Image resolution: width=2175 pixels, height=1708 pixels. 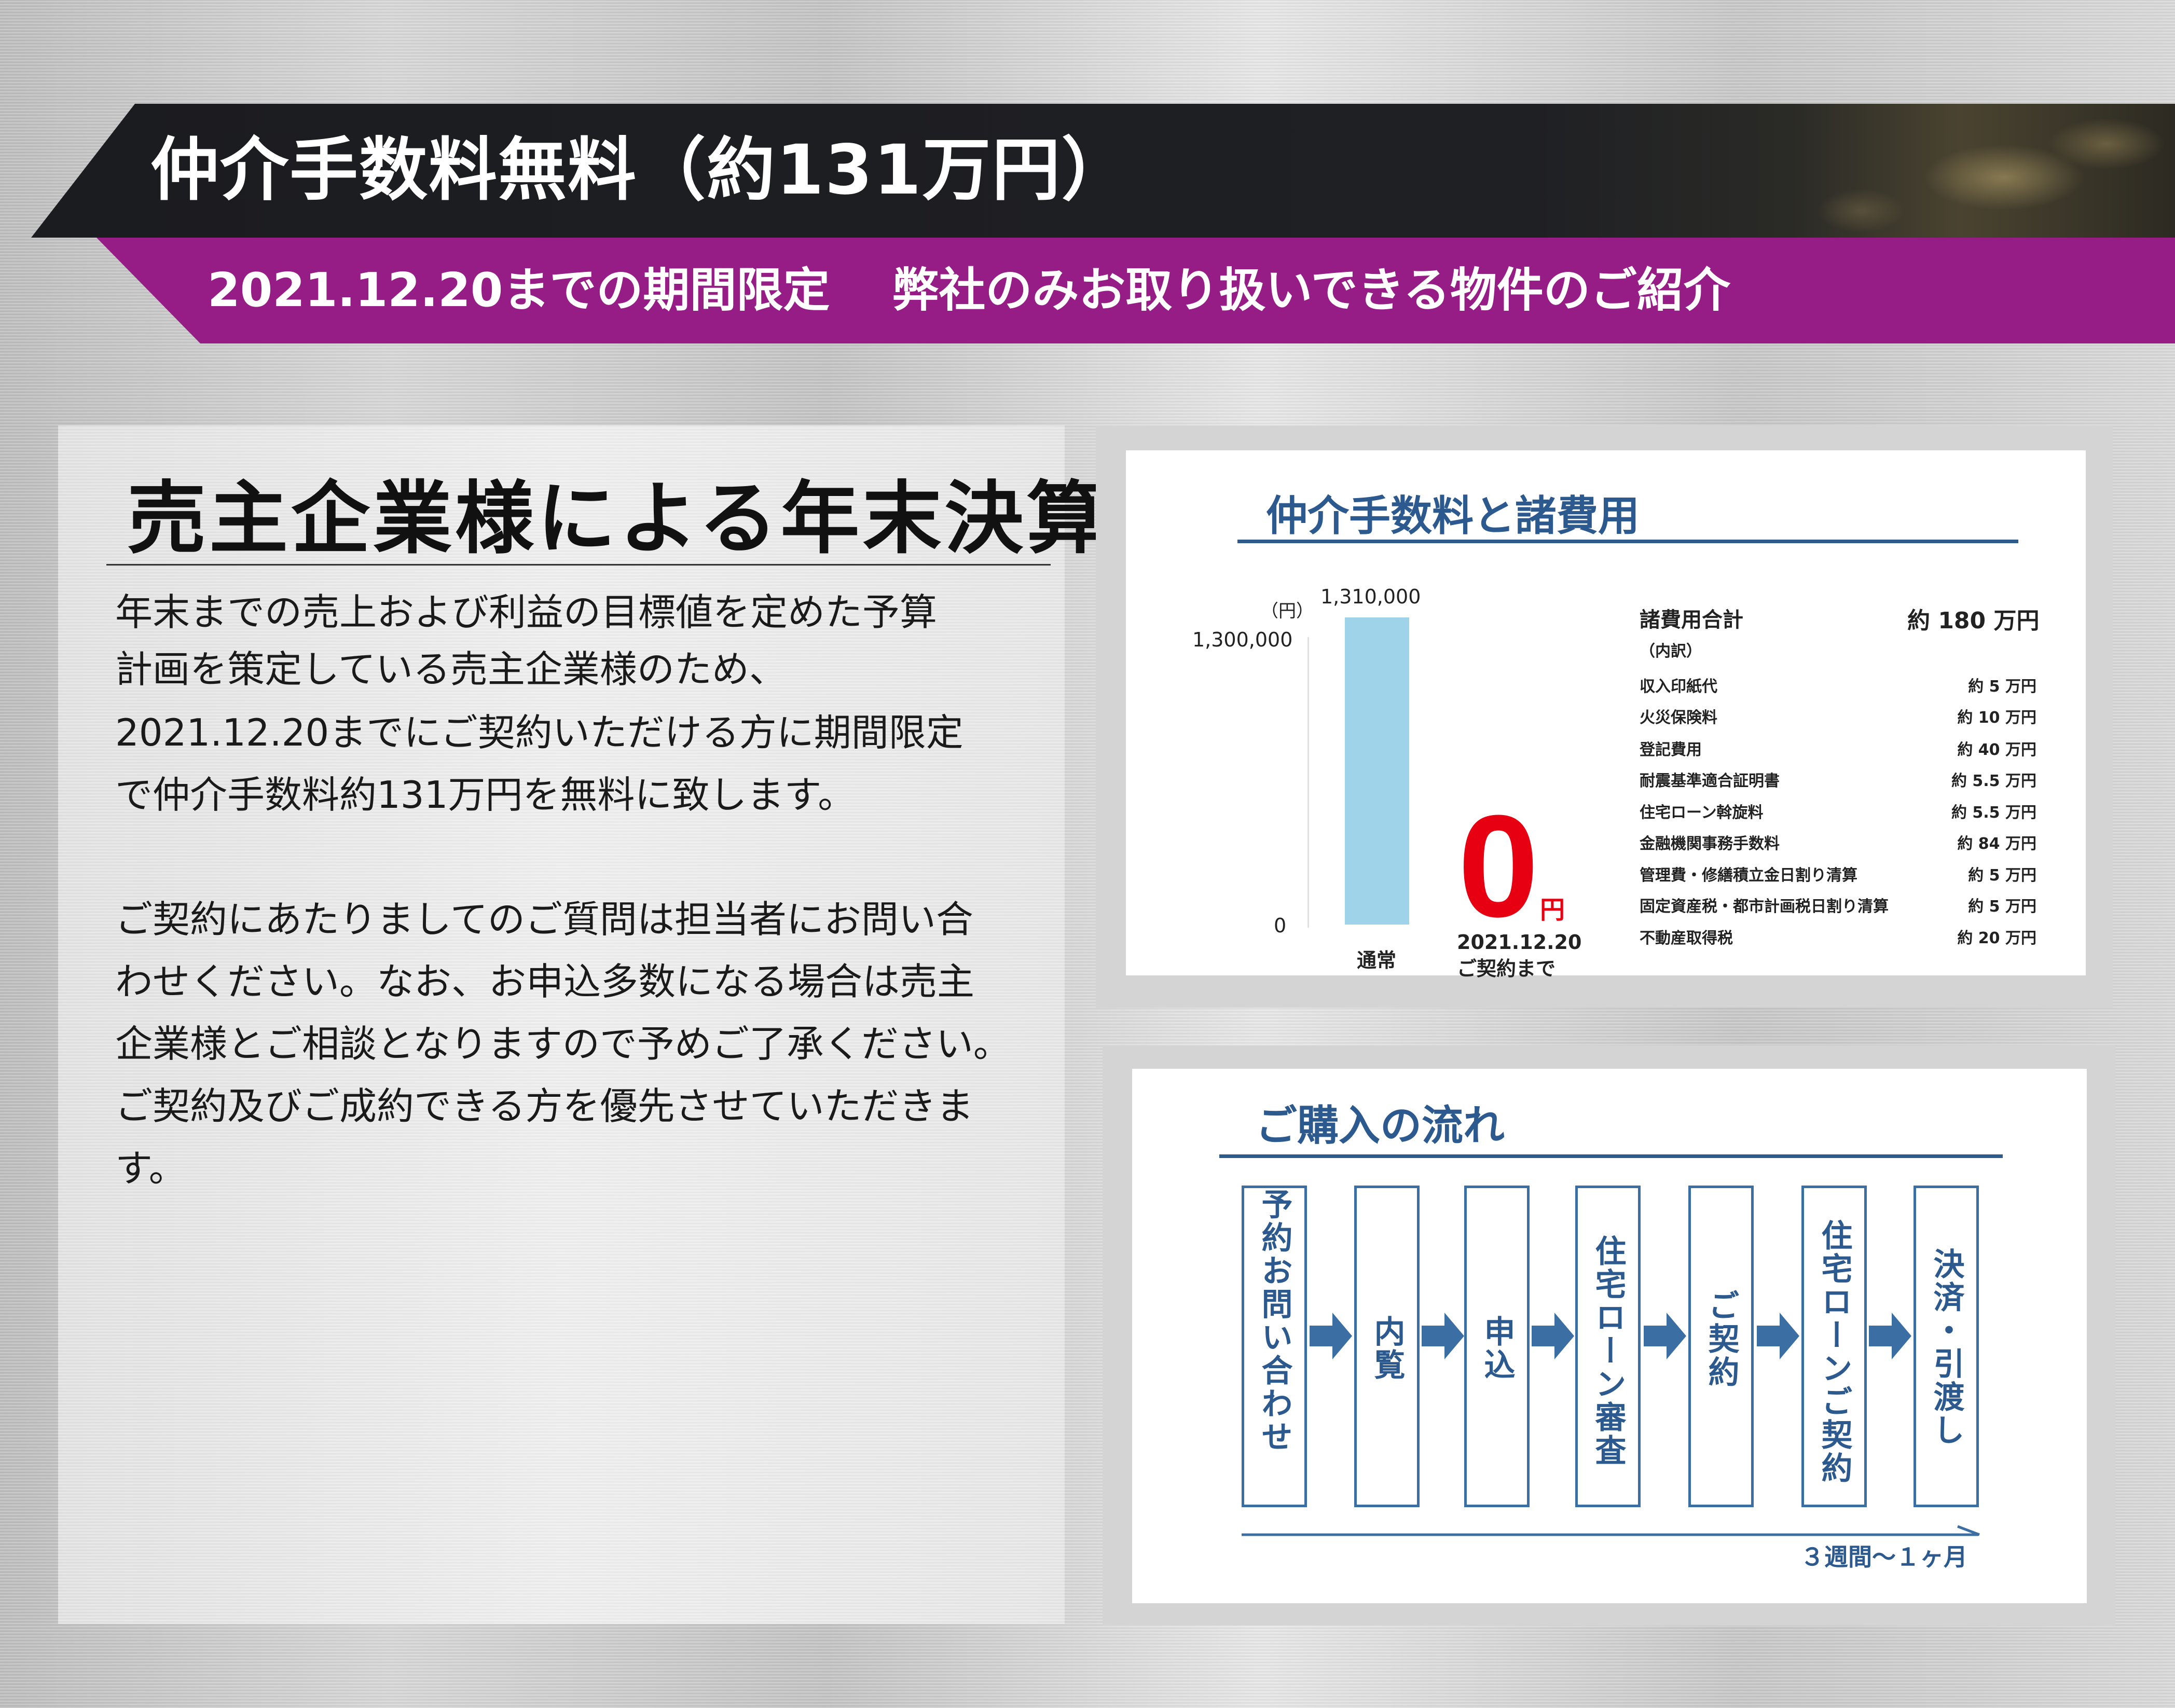 I want to click on paragraph1-line: 計画を策定している売主企業様のため、, so click(x=451, y=669).